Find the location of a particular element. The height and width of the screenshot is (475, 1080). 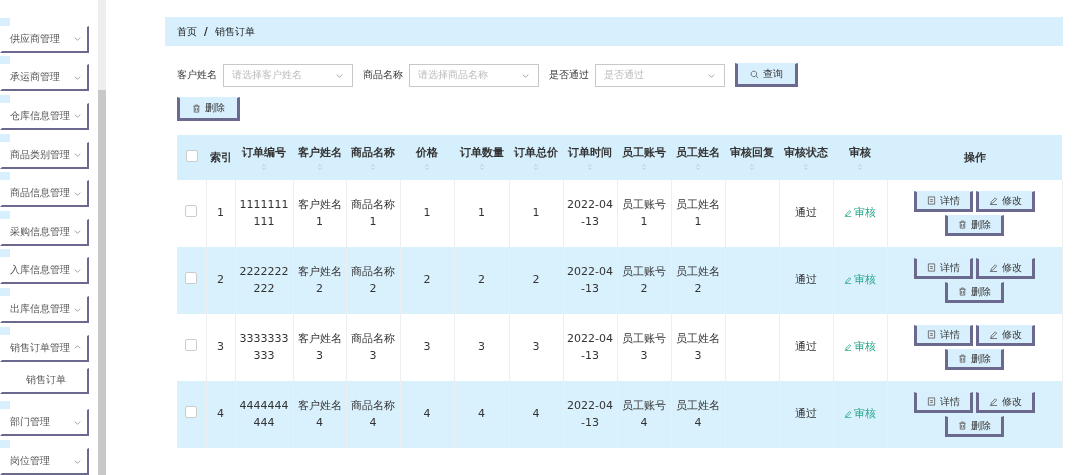

menu-item: 承运商管理 is located at coordinates (44, 78).